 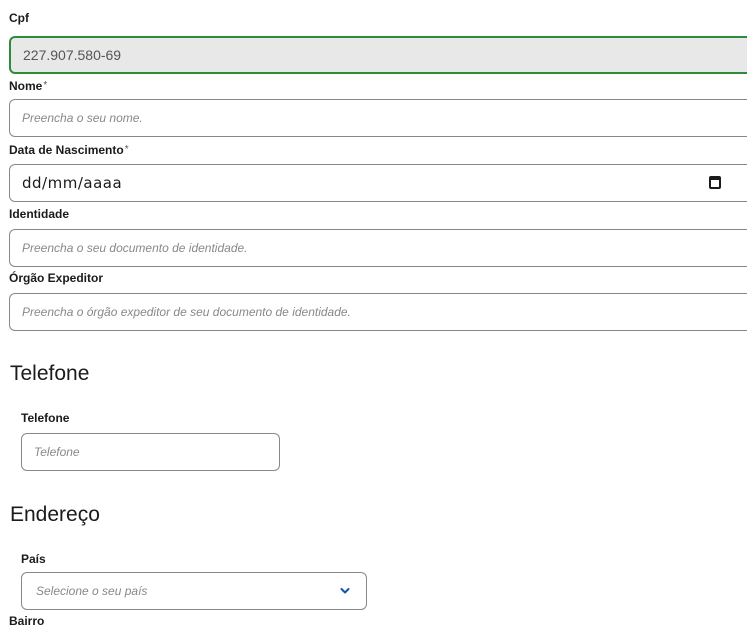 What do you see at coordinates (72, 183) in the screenshot?
I see `nascimento-value: dd/mm/aaaa` at bounding box center [72, 183].